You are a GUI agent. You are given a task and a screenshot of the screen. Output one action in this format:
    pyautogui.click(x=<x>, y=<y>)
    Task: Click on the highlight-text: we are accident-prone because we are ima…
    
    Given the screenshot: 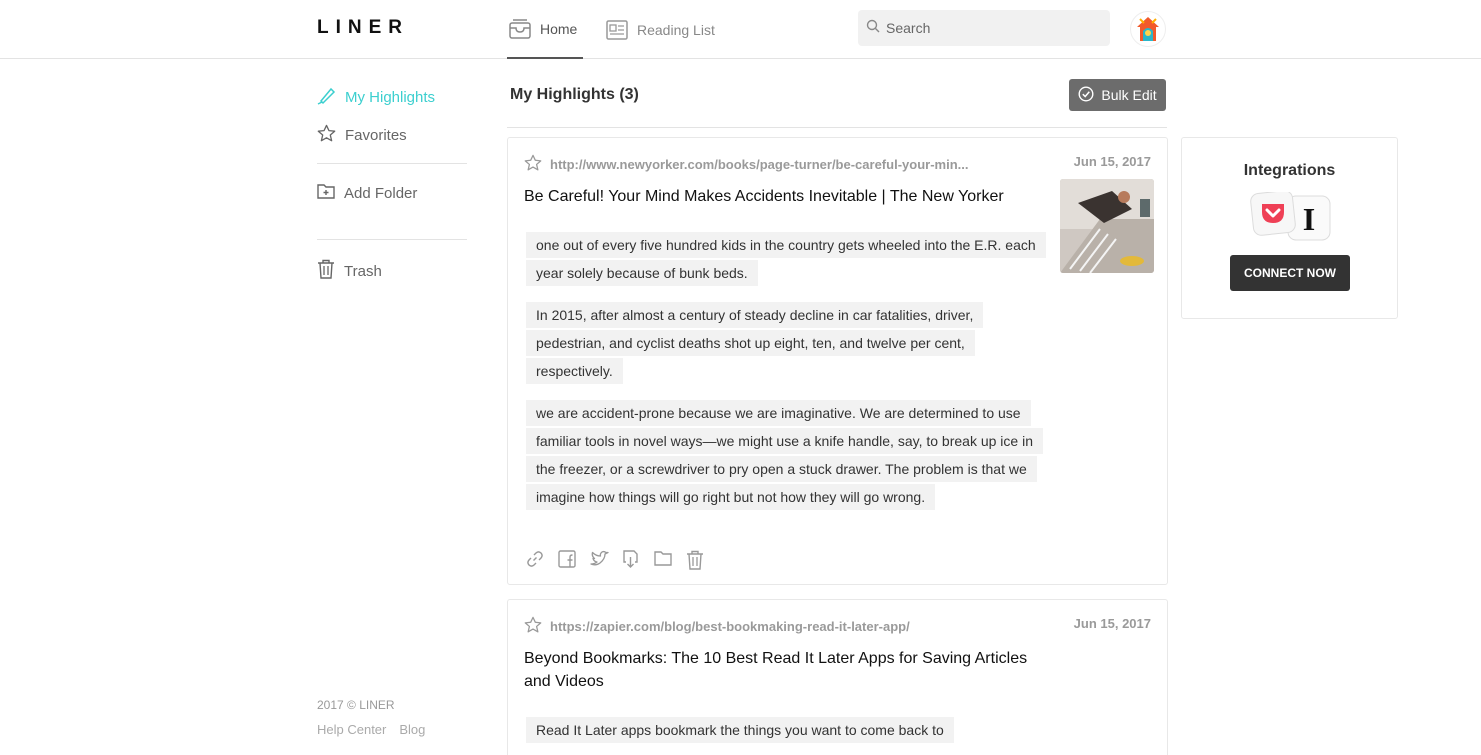 What is the action you would take?
    pyautogui.click(x=784, y=455)
    